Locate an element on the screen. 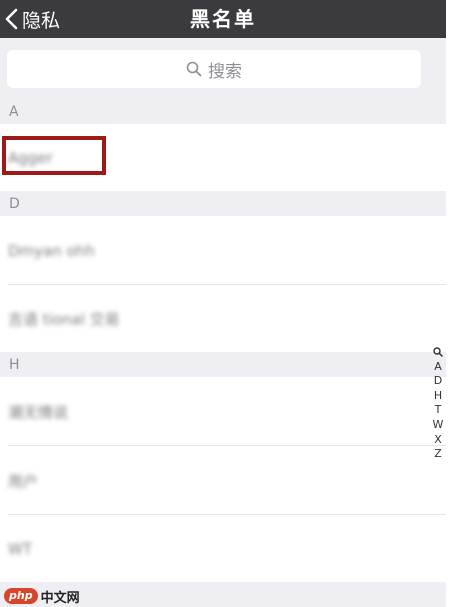  index-letter-t: T is located at coordinates (438, 410).